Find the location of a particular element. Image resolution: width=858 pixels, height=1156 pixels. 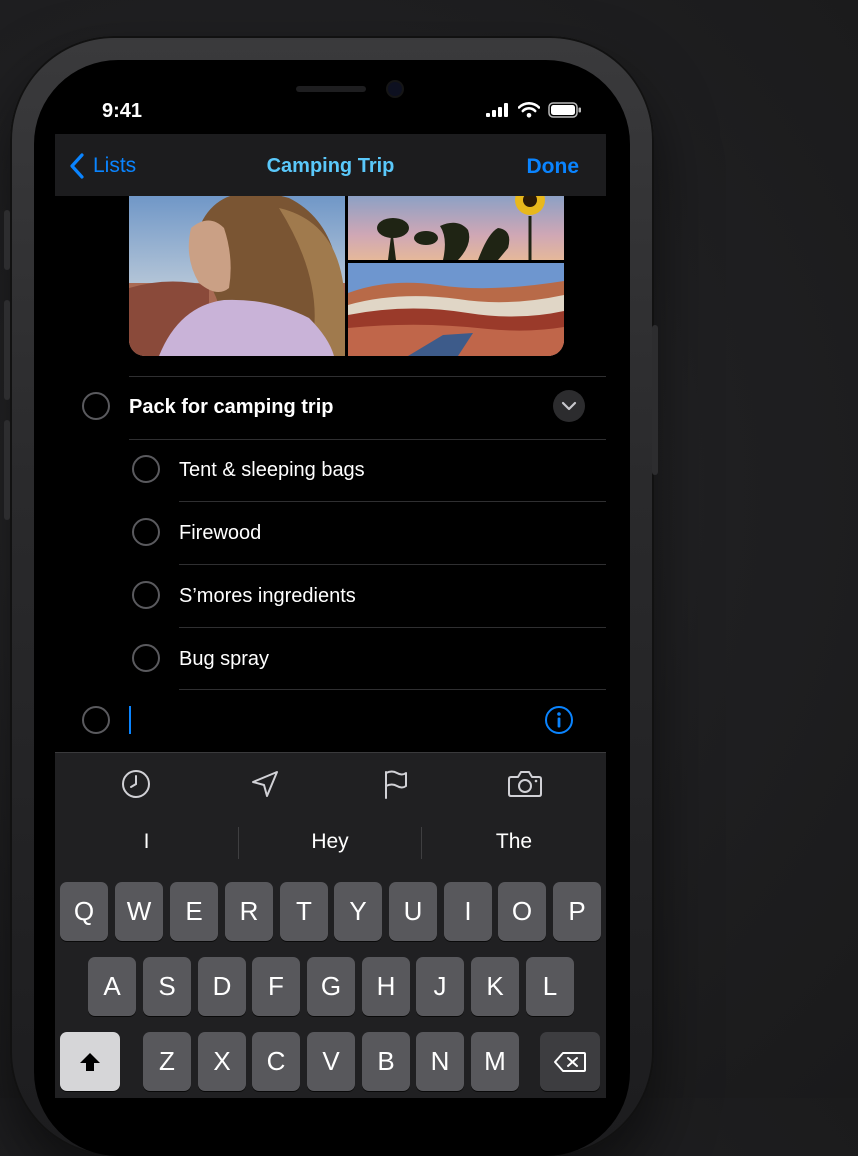

key-h: H is located at coordinates (386, 986).